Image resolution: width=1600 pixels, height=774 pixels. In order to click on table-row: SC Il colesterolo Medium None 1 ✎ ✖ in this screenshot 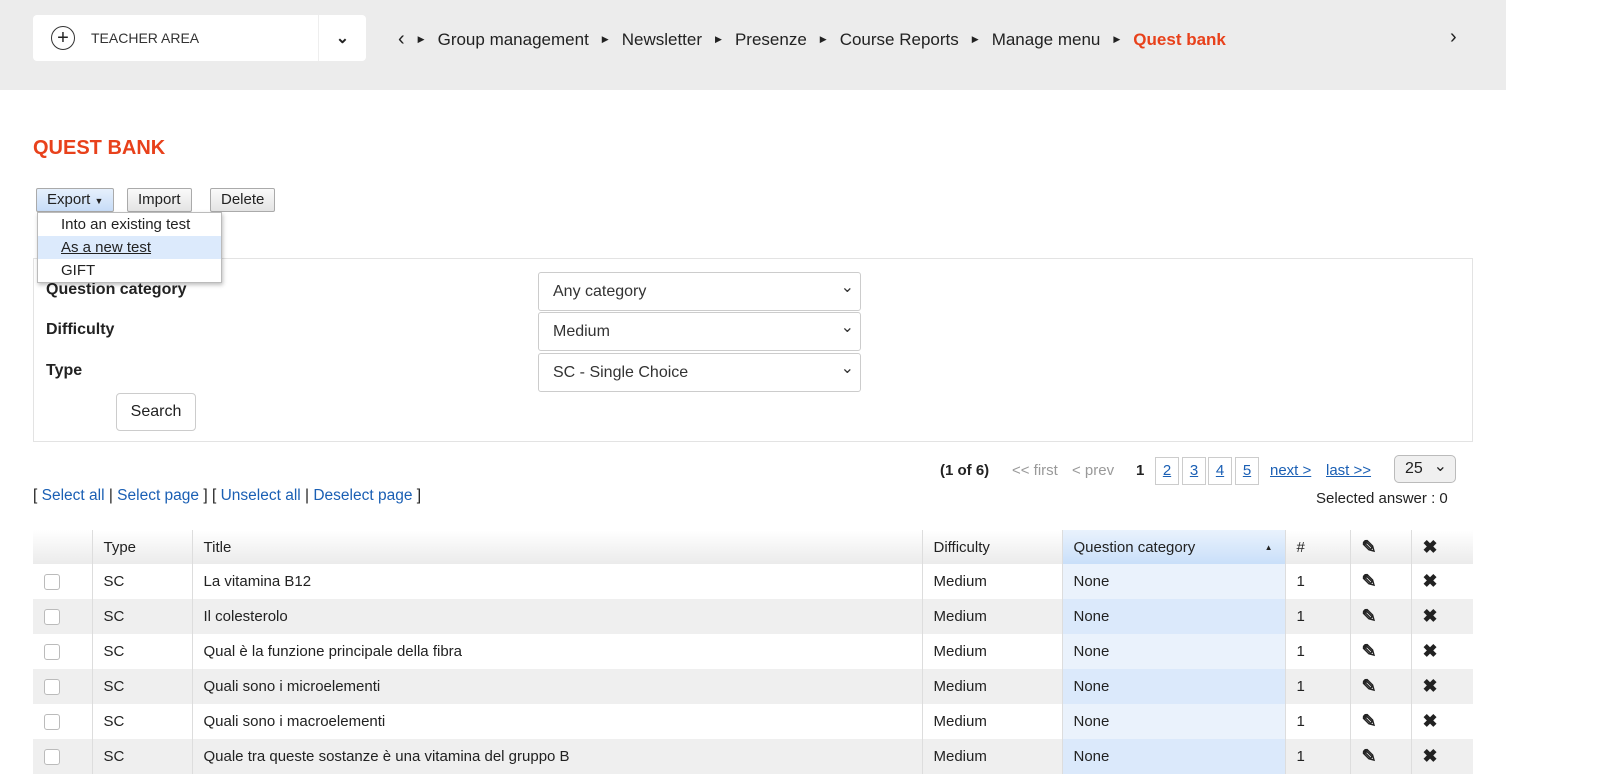, I will do `click(753, 616)`.